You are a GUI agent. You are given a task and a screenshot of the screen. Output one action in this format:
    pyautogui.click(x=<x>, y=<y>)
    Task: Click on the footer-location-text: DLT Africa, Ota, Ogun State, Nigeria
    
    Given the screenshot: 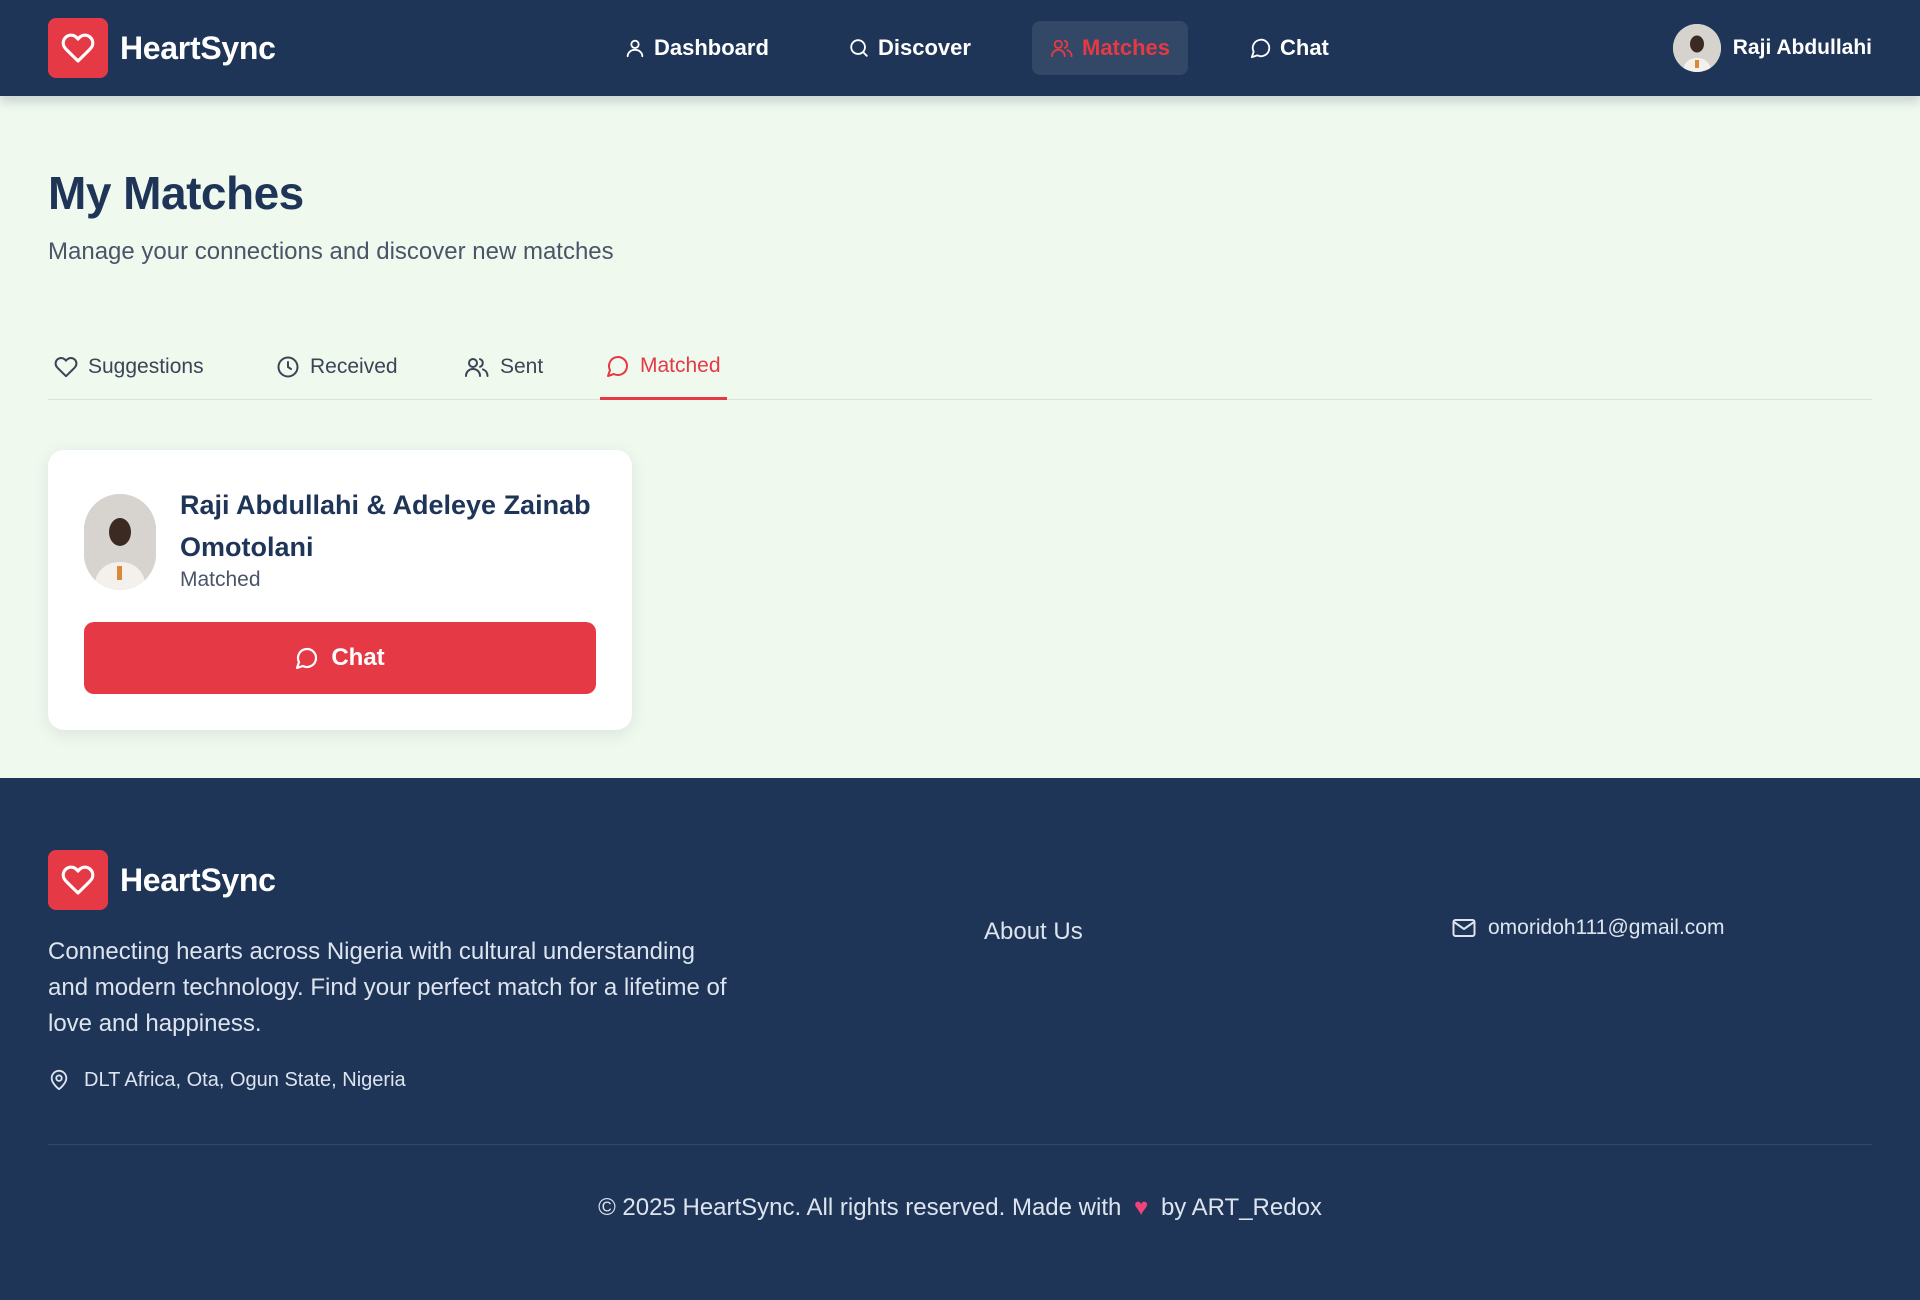 What is the action you would take?
    pyautogui.click(x=245, y=1079)
    